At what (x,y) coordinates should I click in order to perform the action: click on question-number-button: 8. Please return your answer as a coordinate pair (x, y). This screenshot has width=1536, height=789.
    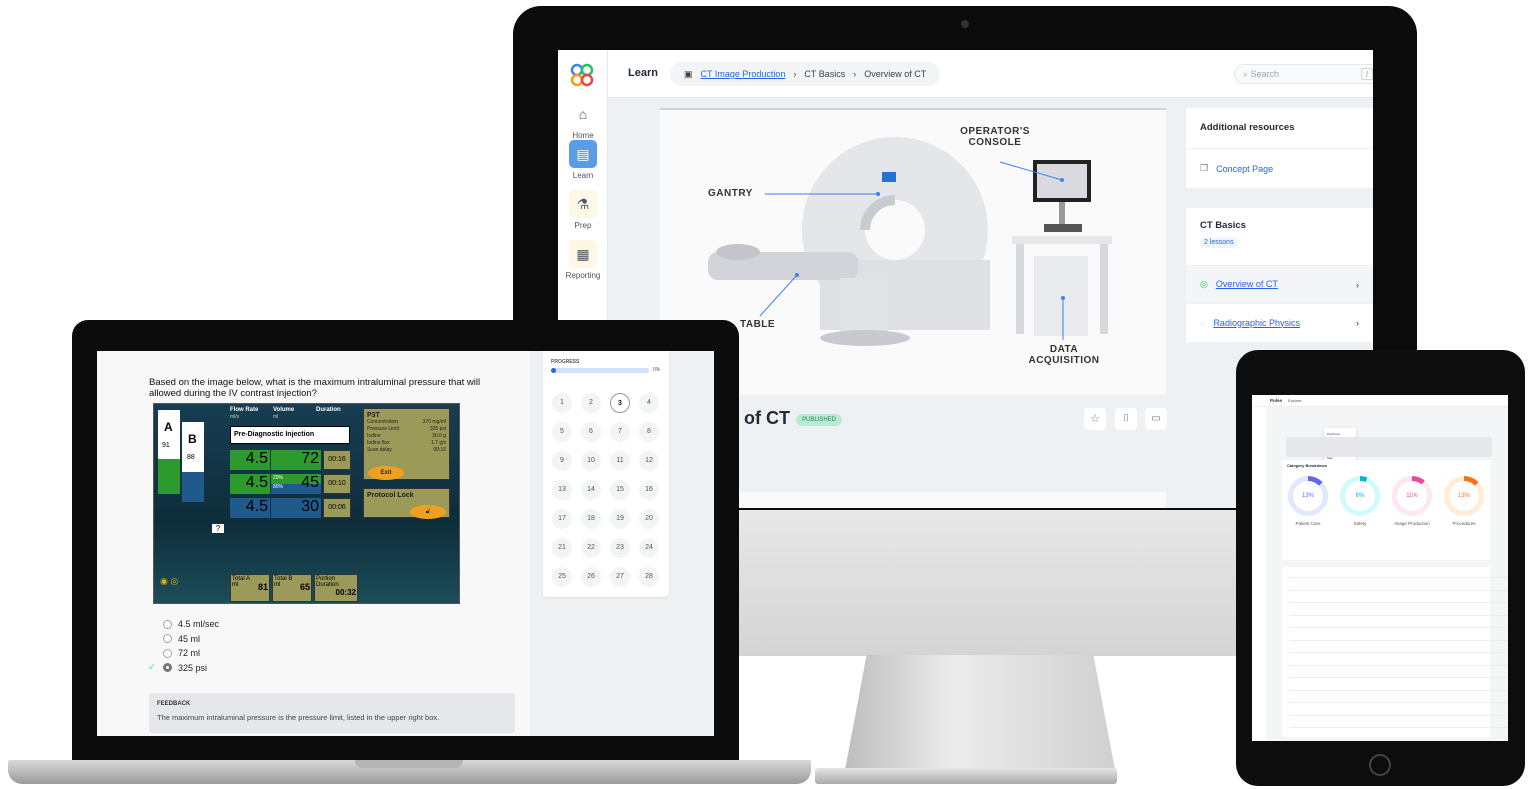
    Looking at the image, I should click on (649, 432).